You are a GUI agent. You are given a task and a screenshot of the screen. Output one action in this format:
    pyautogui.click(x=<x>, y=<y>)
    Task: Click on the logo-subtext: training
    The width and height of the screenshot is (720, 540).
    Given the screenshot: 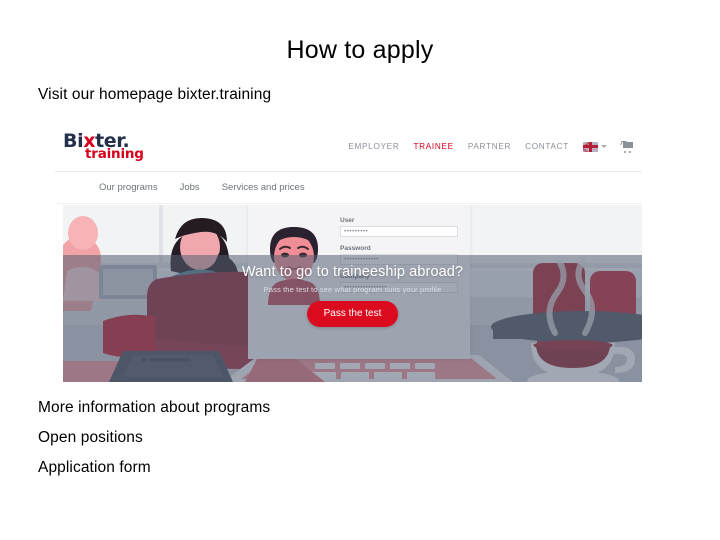 What is the action you would take?
    pyautogui.click(x=114, y=154)
    